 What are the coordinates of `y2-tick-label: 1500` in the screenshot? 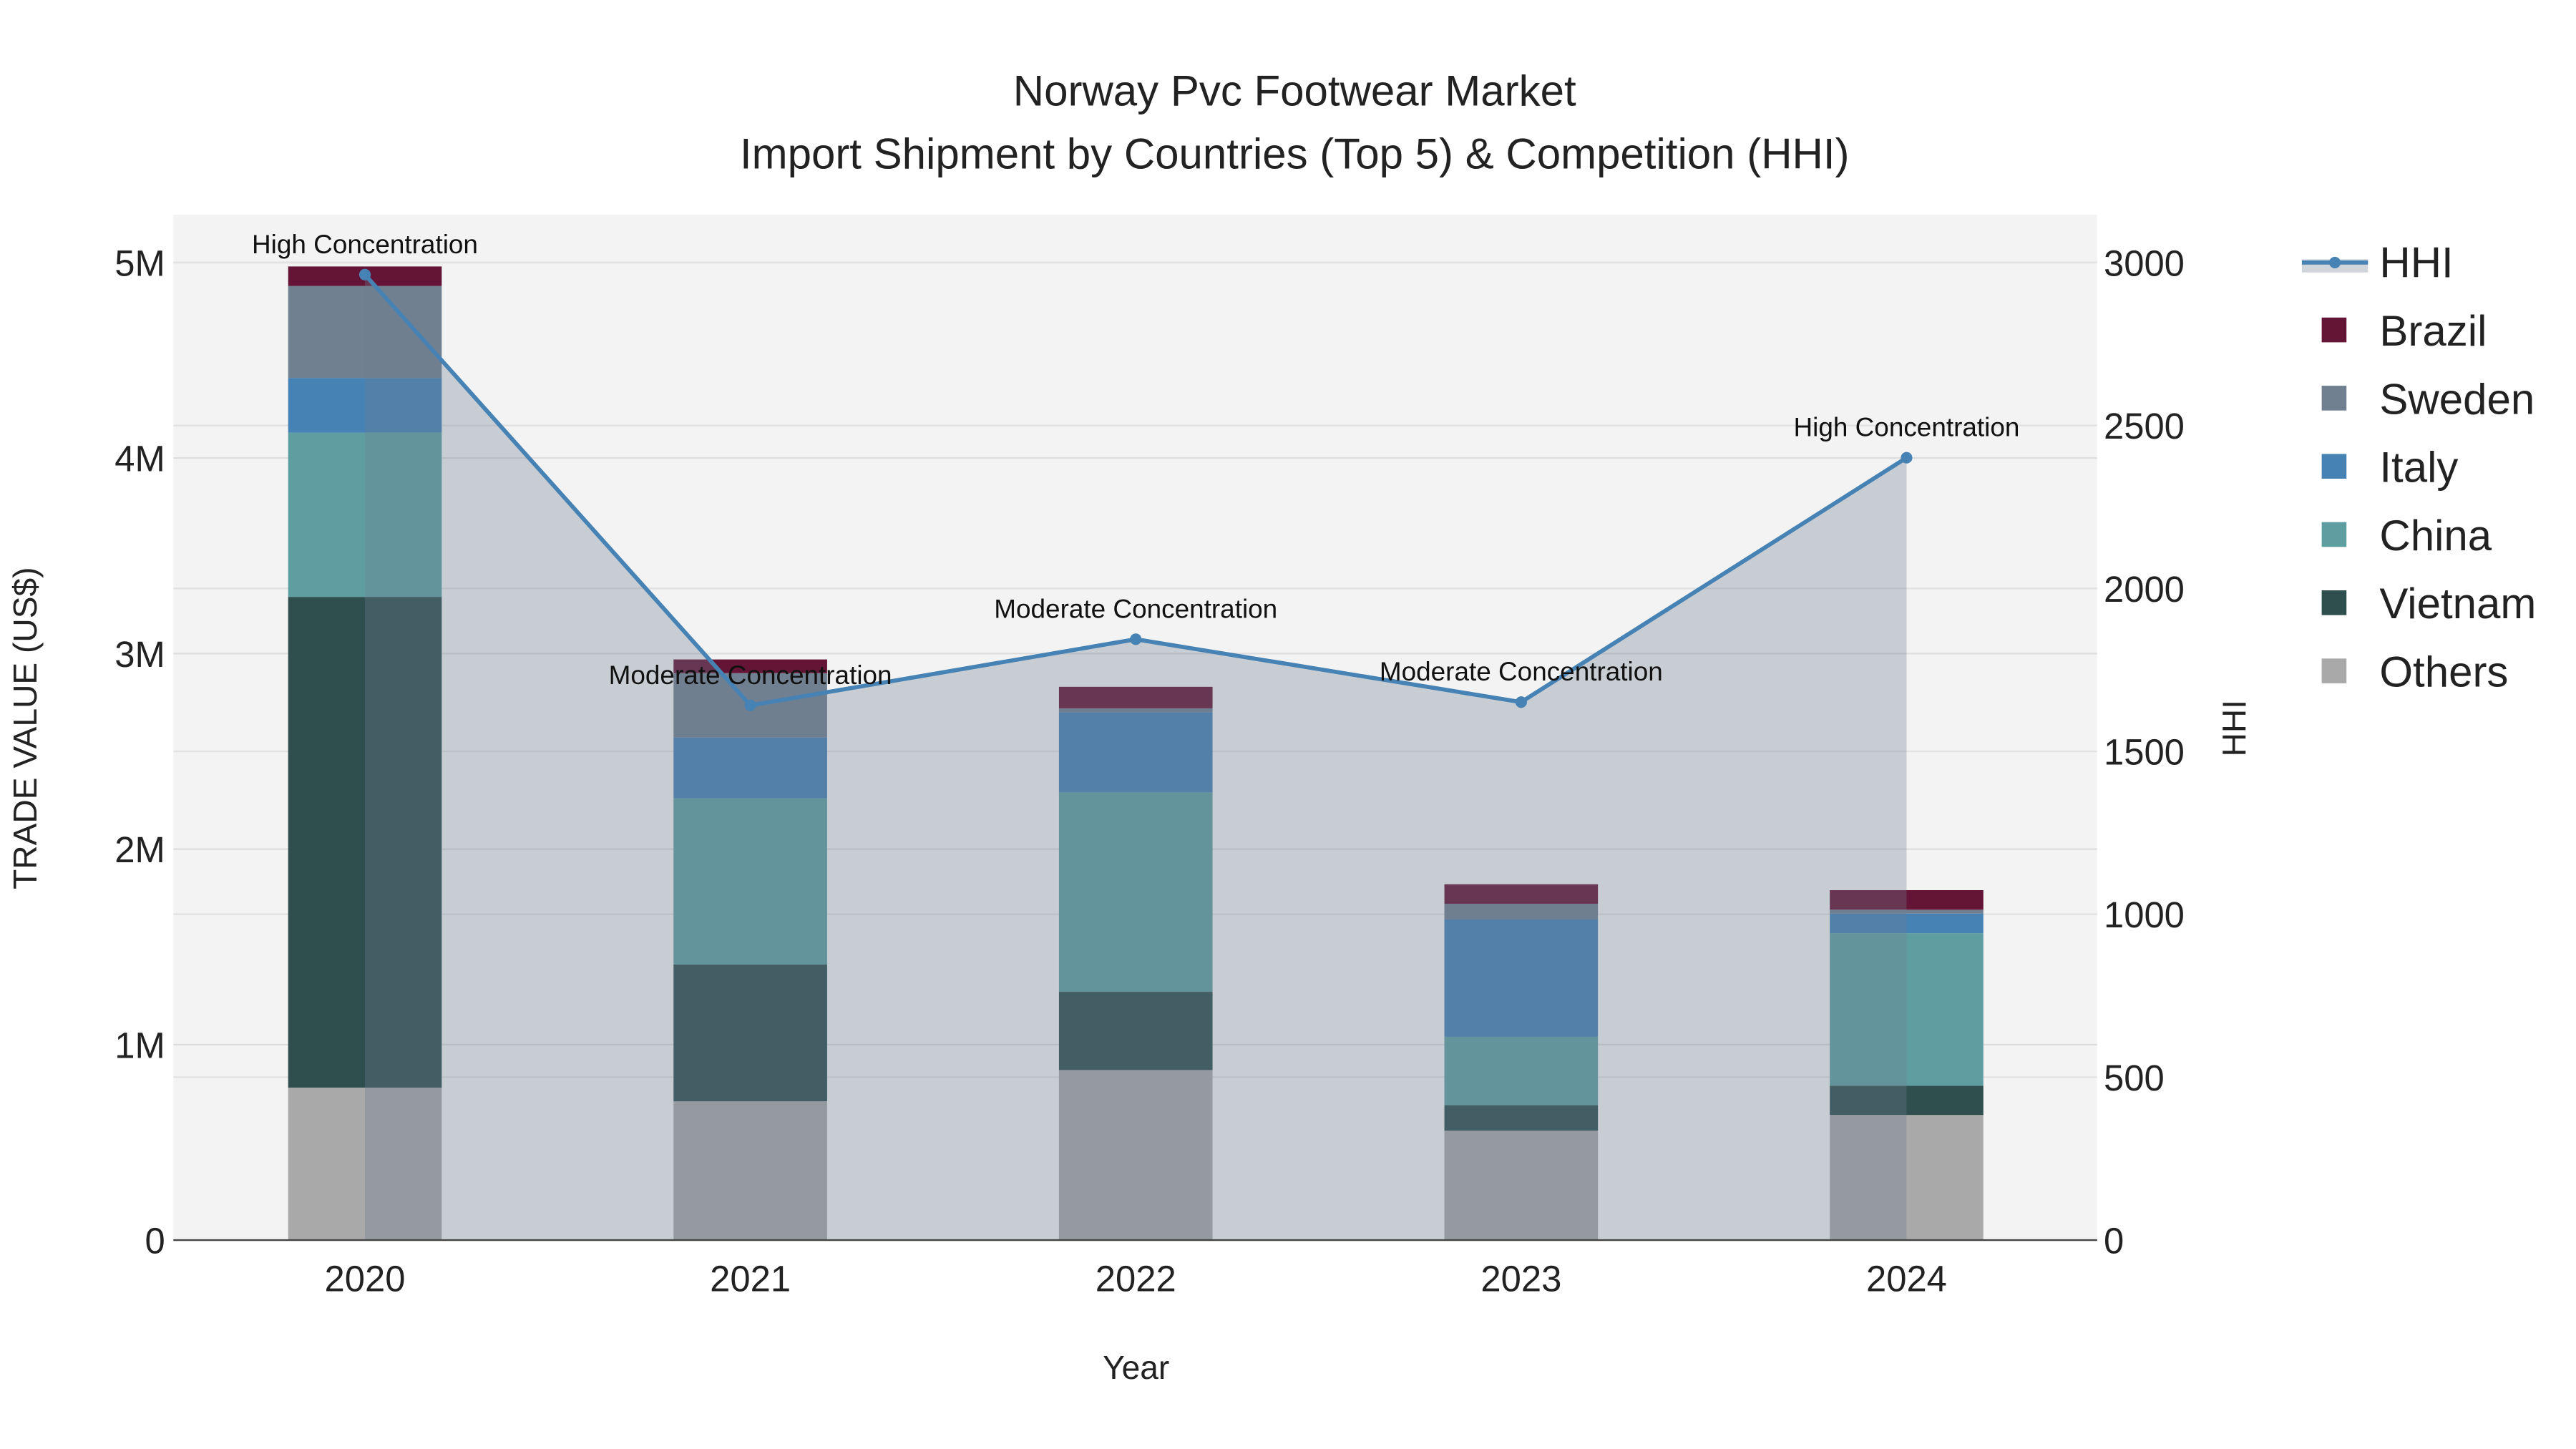 It's located at (2144, 752).